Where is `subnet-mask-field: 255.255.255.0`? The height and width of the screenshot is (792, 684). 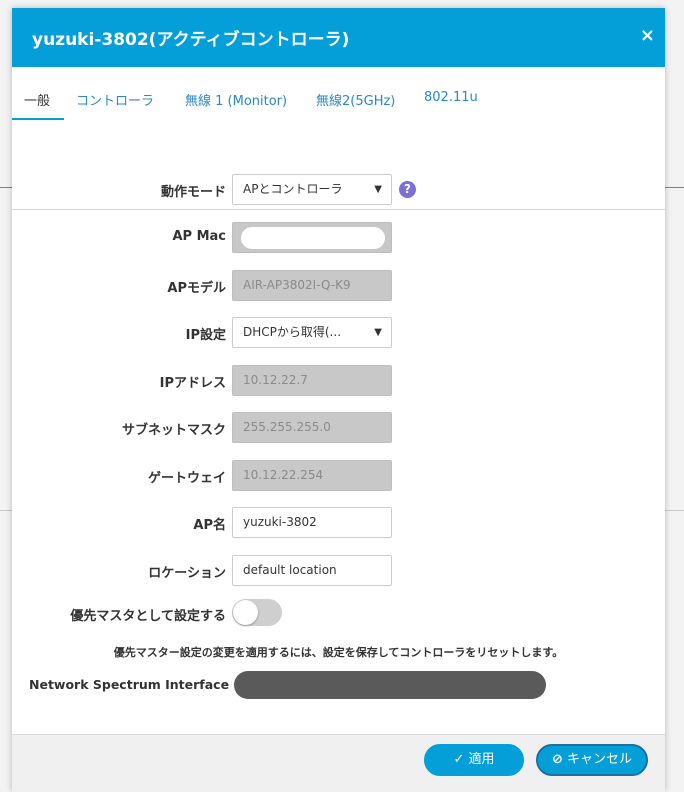 subnet-mask-field: 255.255.255.0 is located at coordinates (312, 427).